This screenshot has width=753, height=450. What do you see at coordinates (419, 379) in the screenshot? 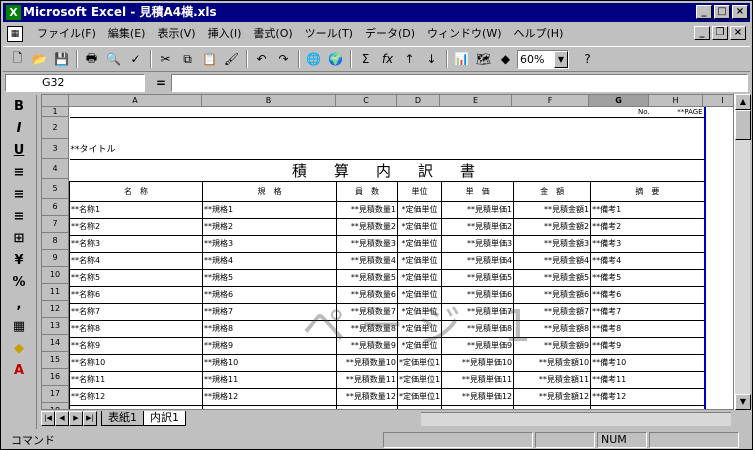
I see `table-cell: *定価単位1` at bounding box center [419, 379].